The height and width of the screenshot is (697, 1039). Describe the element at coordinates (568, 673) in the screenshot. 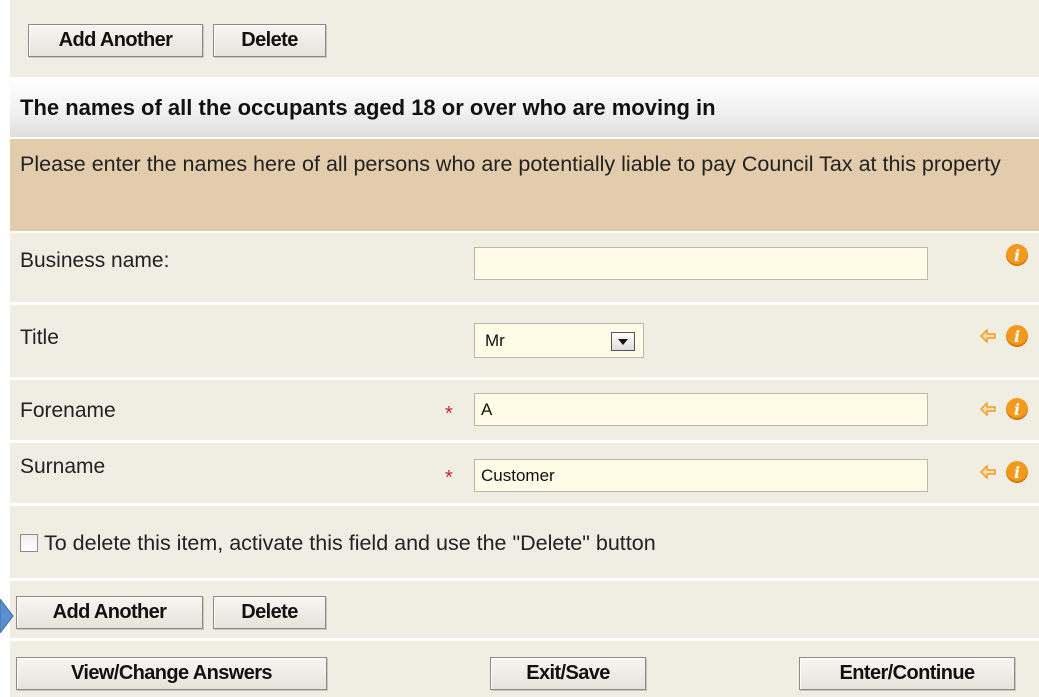

I see `exit-save-button: Exit/Save` at that location.